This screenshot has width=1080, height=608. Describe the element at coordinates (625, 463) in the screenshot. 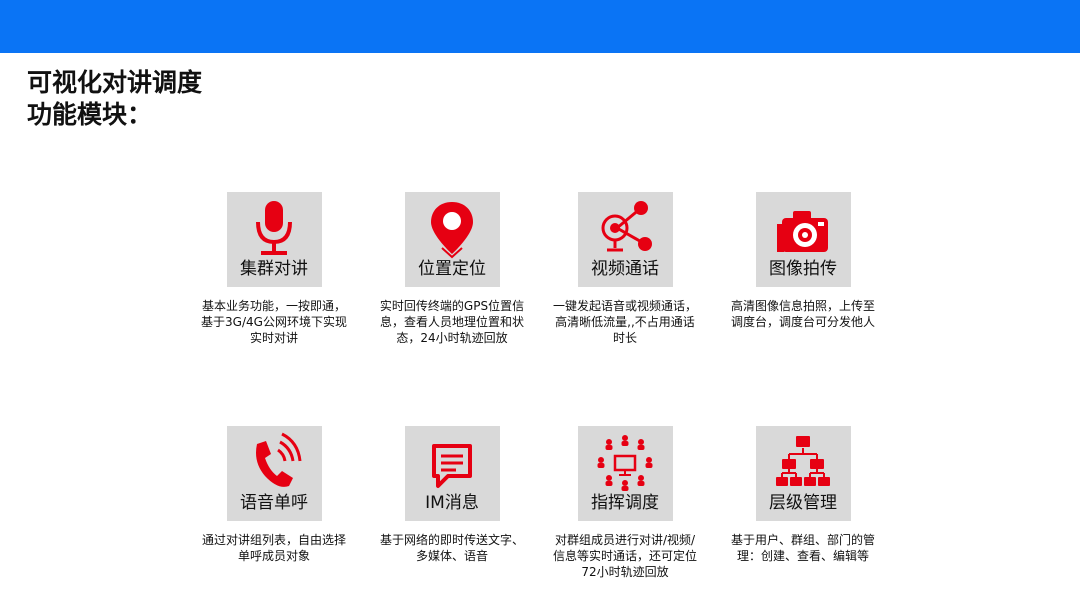

I see `command-network-icon` at that location.